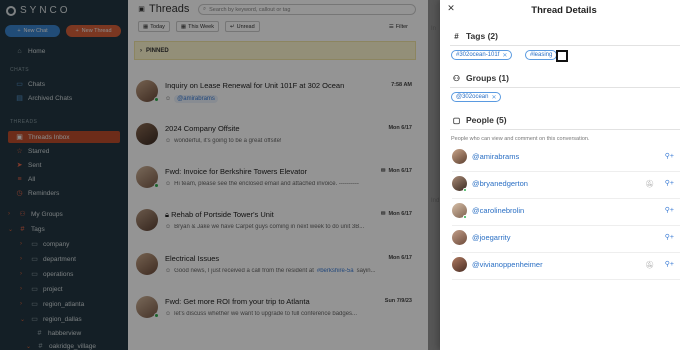 This screenshot has width=688, height=350. What do you see at coordinates (564, 158) in the screenshot?
I see `person-row: @amirabrams ⚲+` at bounding box center [564, 158].